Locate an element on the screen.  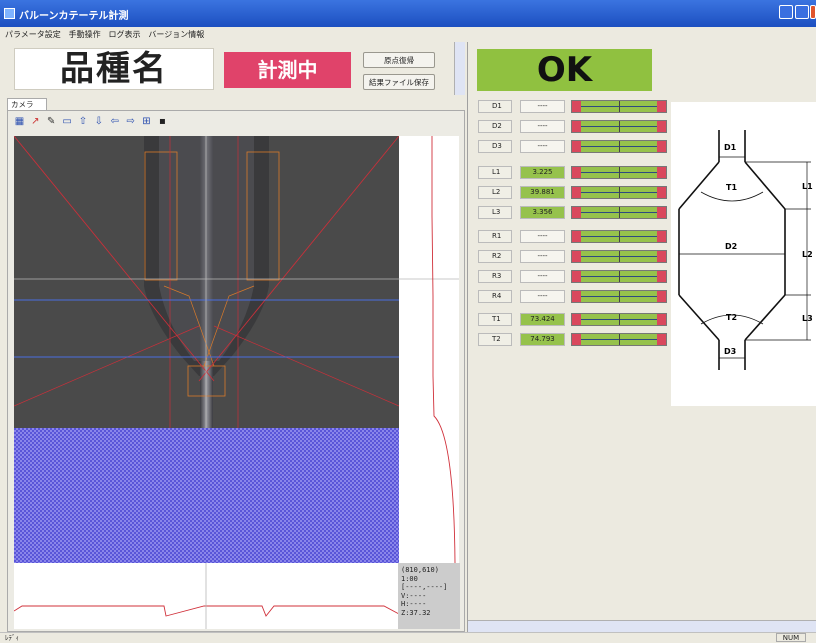
label-l3: L3 is located at coordinates (807, 318).